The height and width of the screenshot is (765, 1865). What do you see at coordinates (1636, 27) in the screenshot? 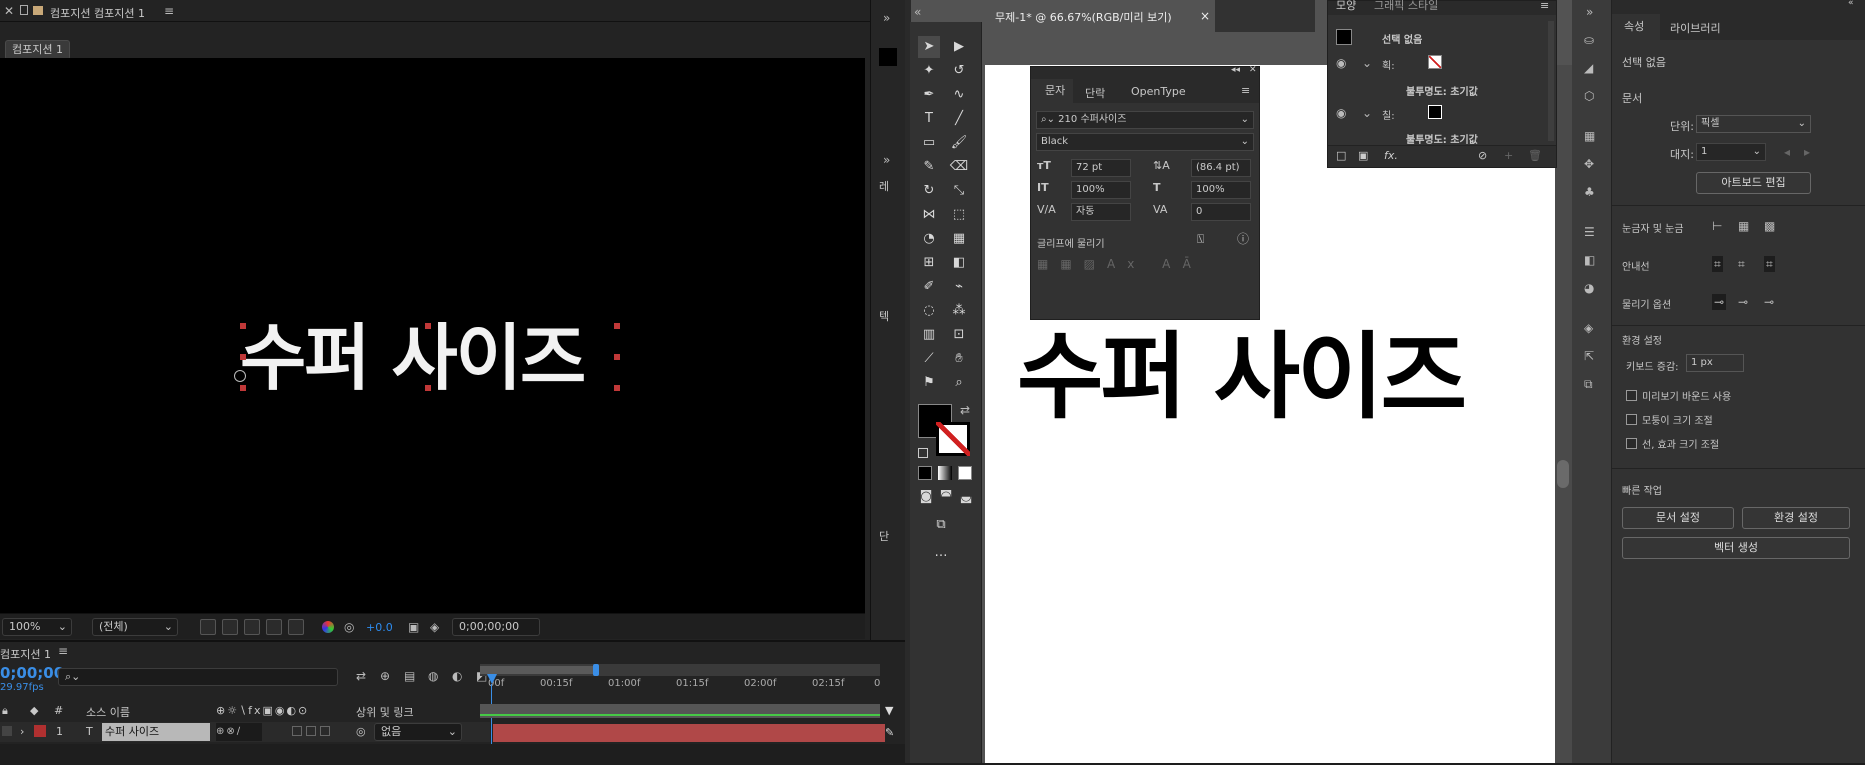
I see `tab-properties: 속성` at bounding box center [1636, 27].